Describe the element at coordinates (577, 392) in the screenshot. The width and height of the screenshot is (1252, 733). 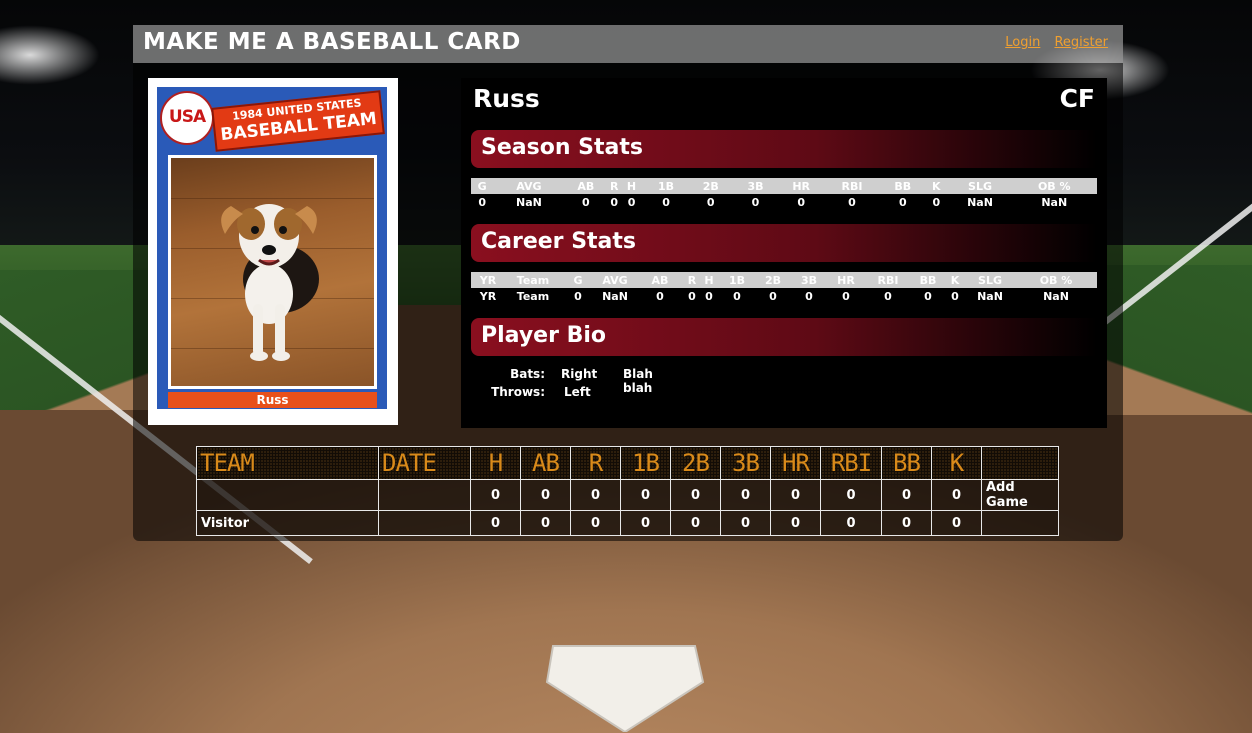
I see `throws-value: Left` at that location.